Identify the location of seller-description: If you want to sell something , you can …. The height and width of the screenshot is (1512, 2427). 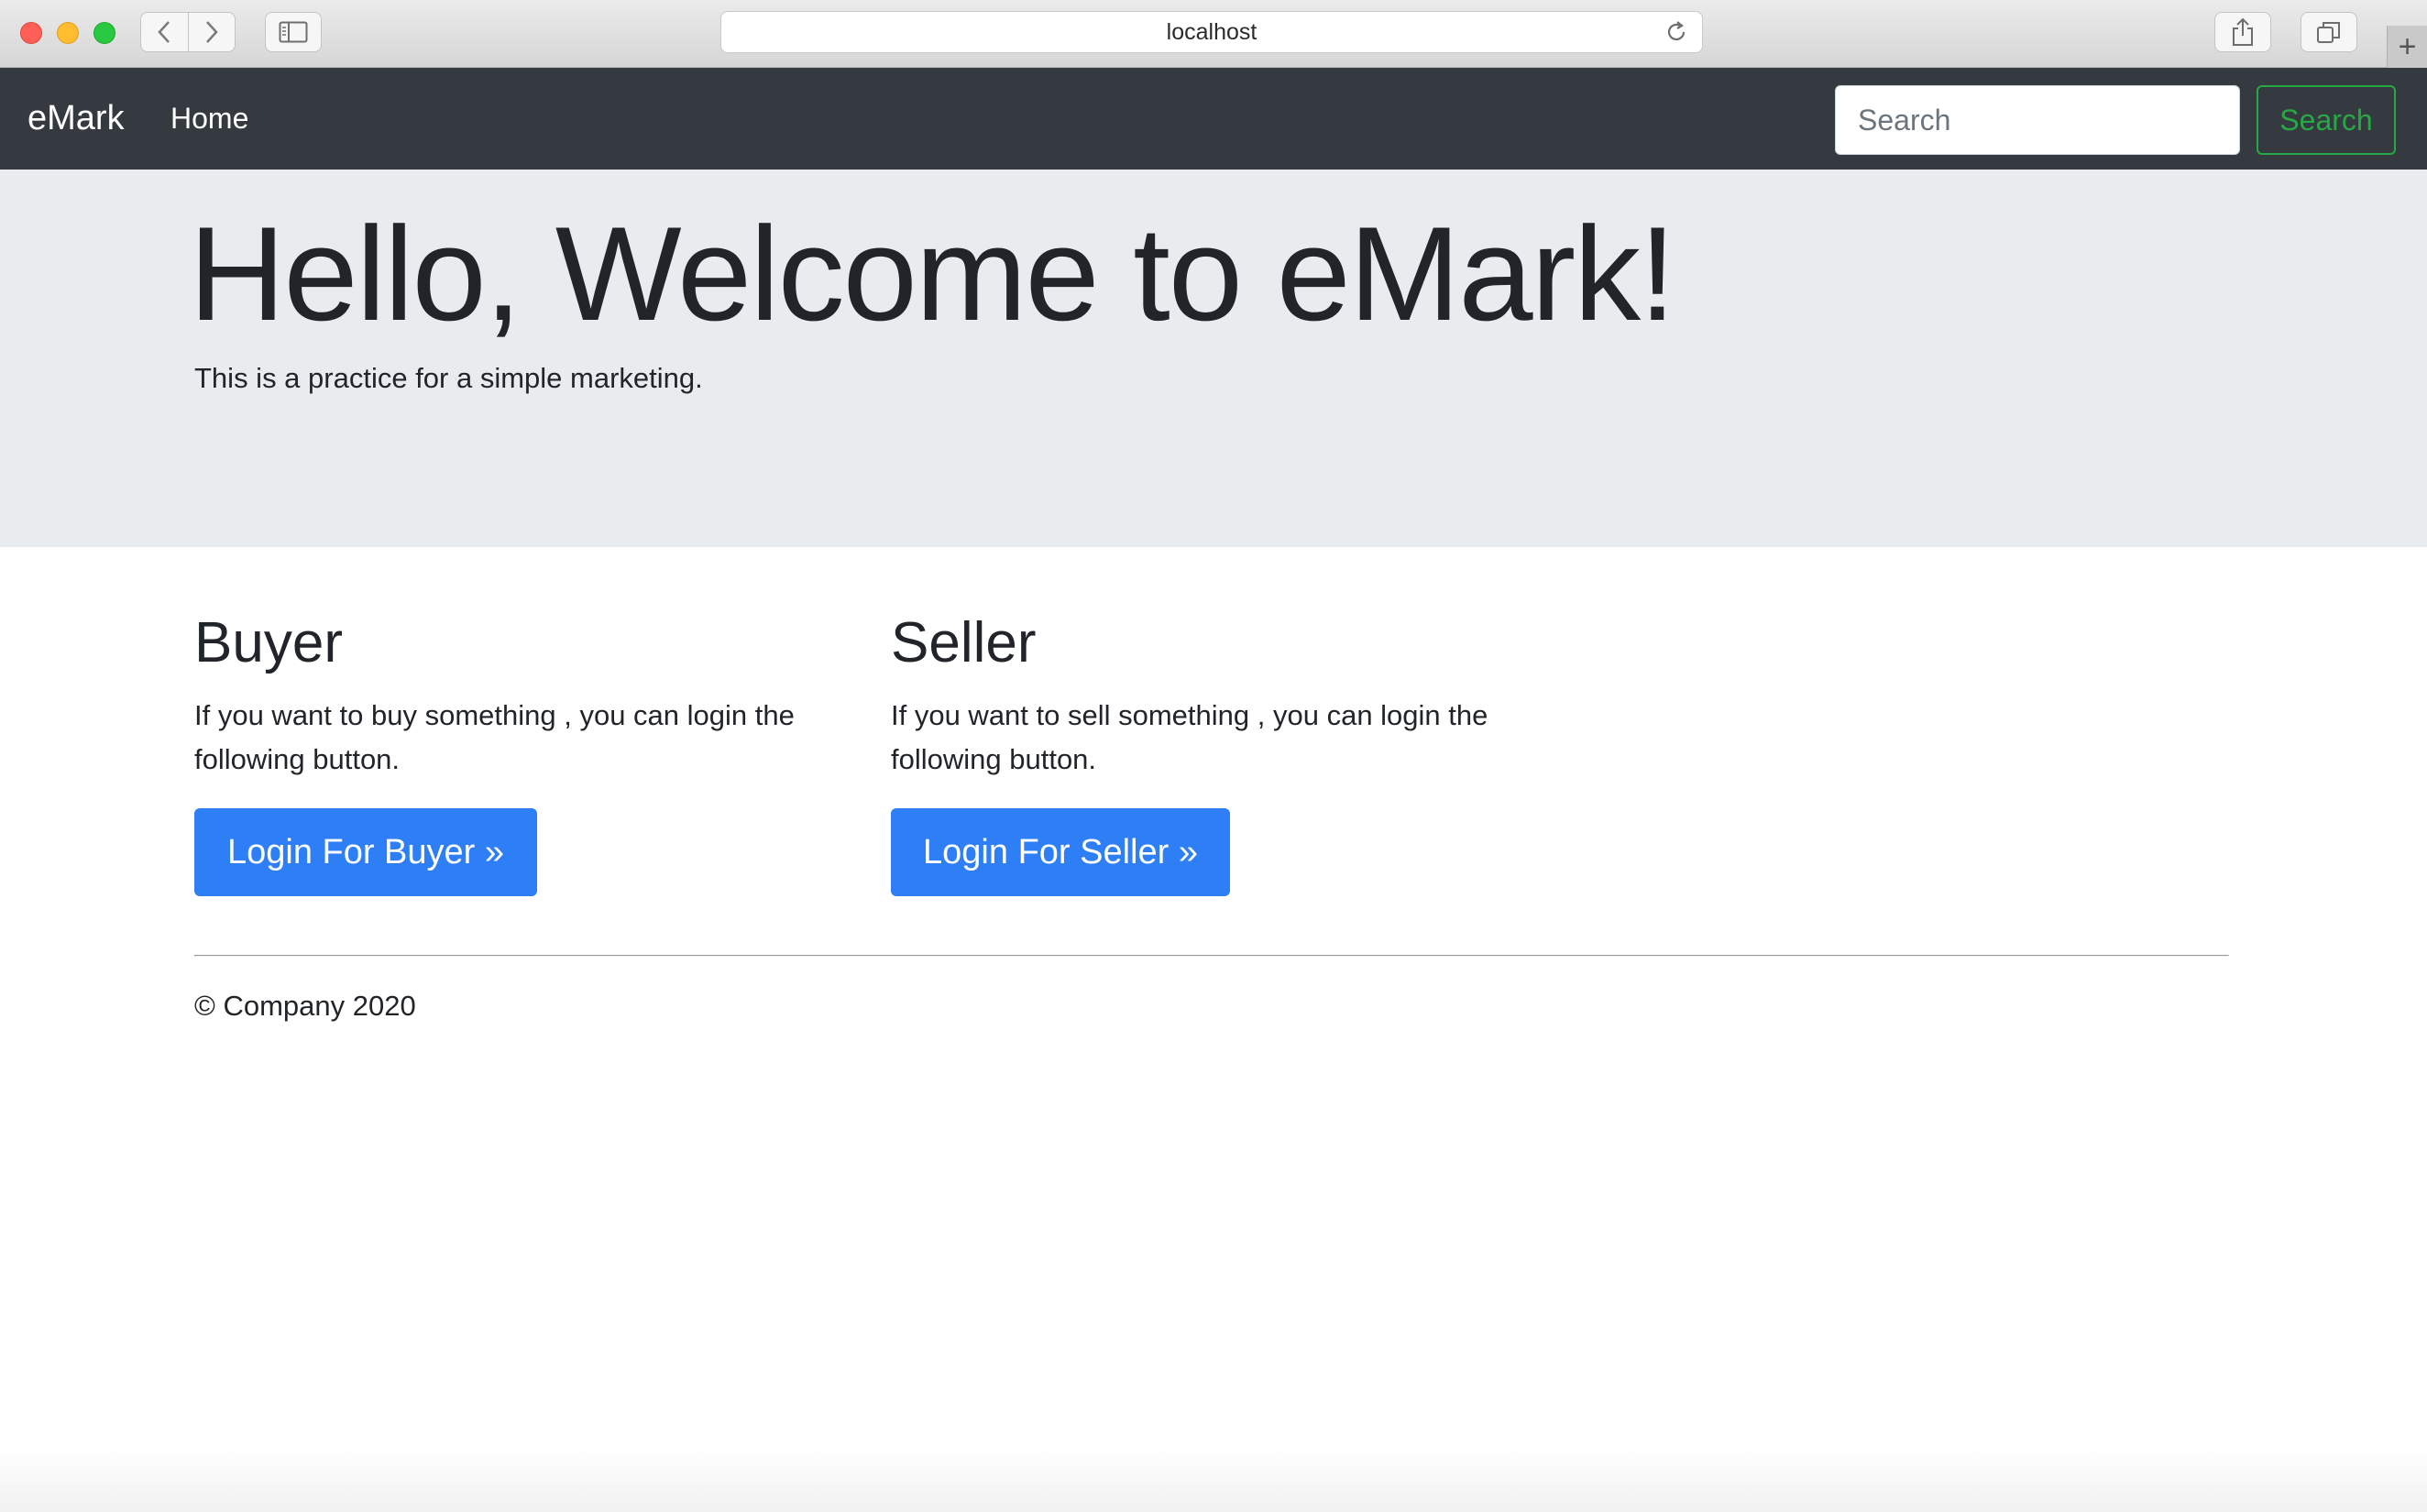
(1189, 737).